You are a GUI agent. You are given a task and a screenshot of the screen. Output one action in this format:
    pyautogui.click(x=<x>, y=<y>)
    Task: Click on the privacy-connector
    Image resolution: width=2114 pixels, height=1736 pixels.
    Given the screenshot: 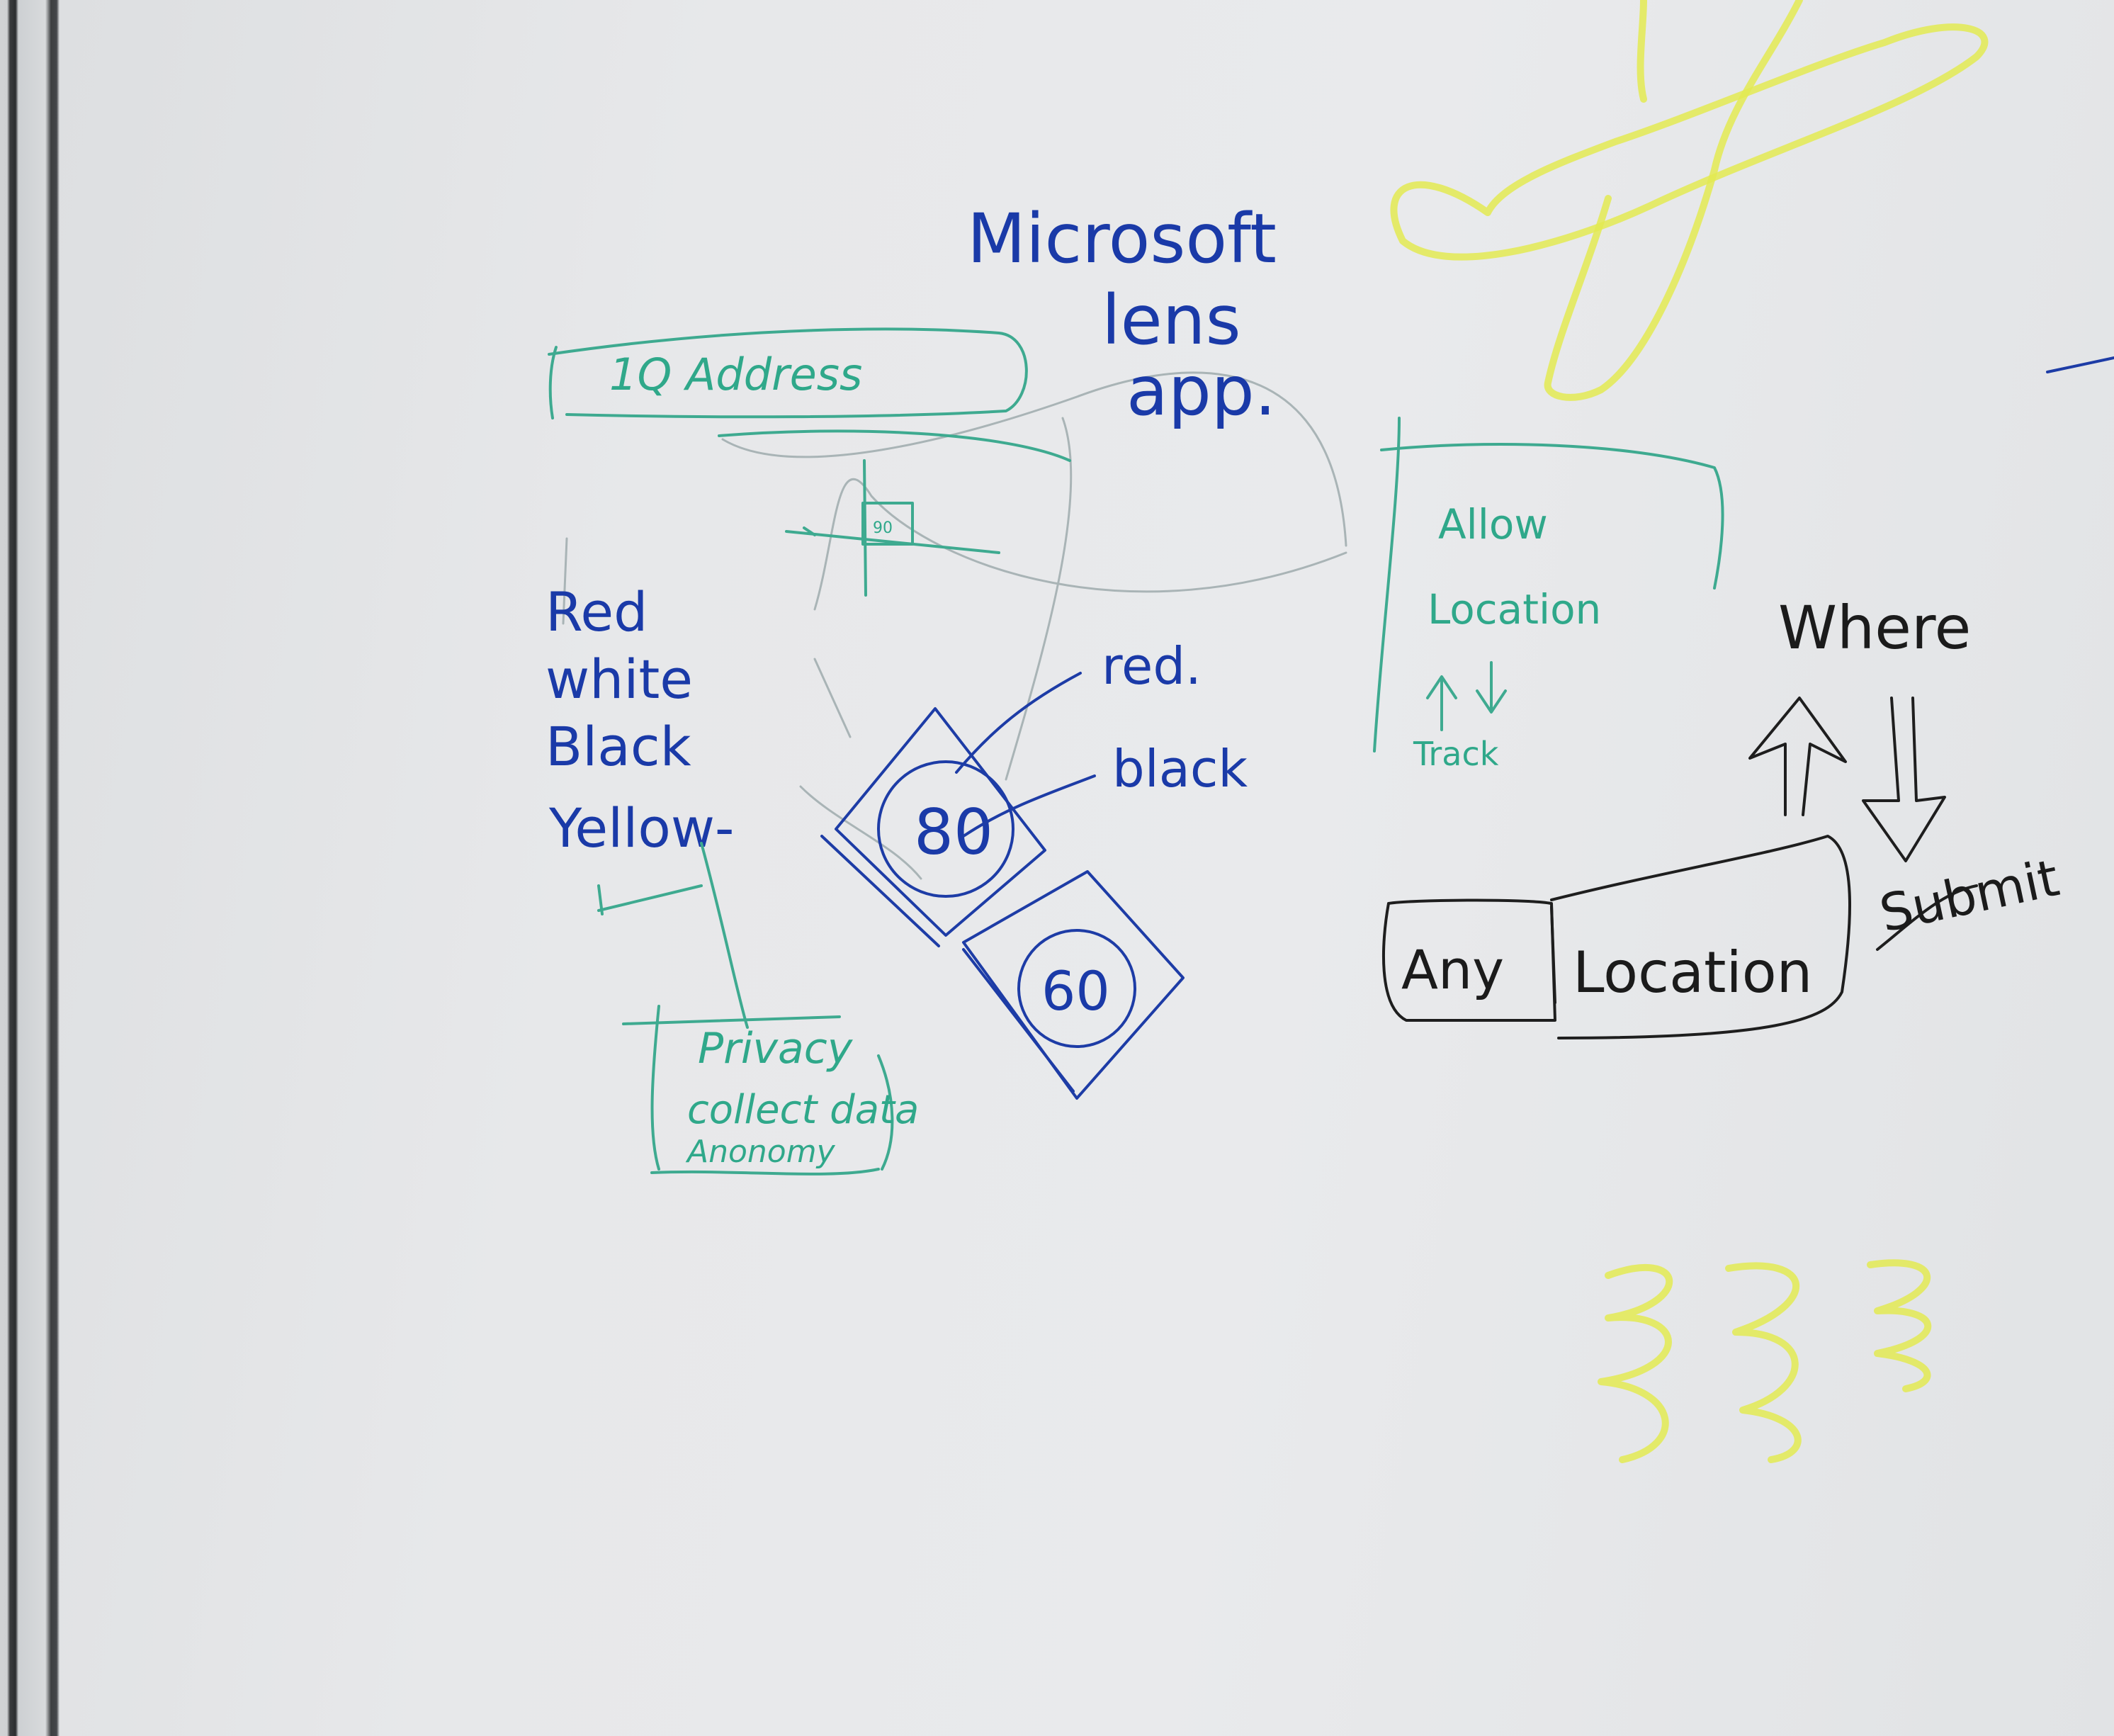 What is the action you would take?
    pyautogui.click(x=673, y=935)
    